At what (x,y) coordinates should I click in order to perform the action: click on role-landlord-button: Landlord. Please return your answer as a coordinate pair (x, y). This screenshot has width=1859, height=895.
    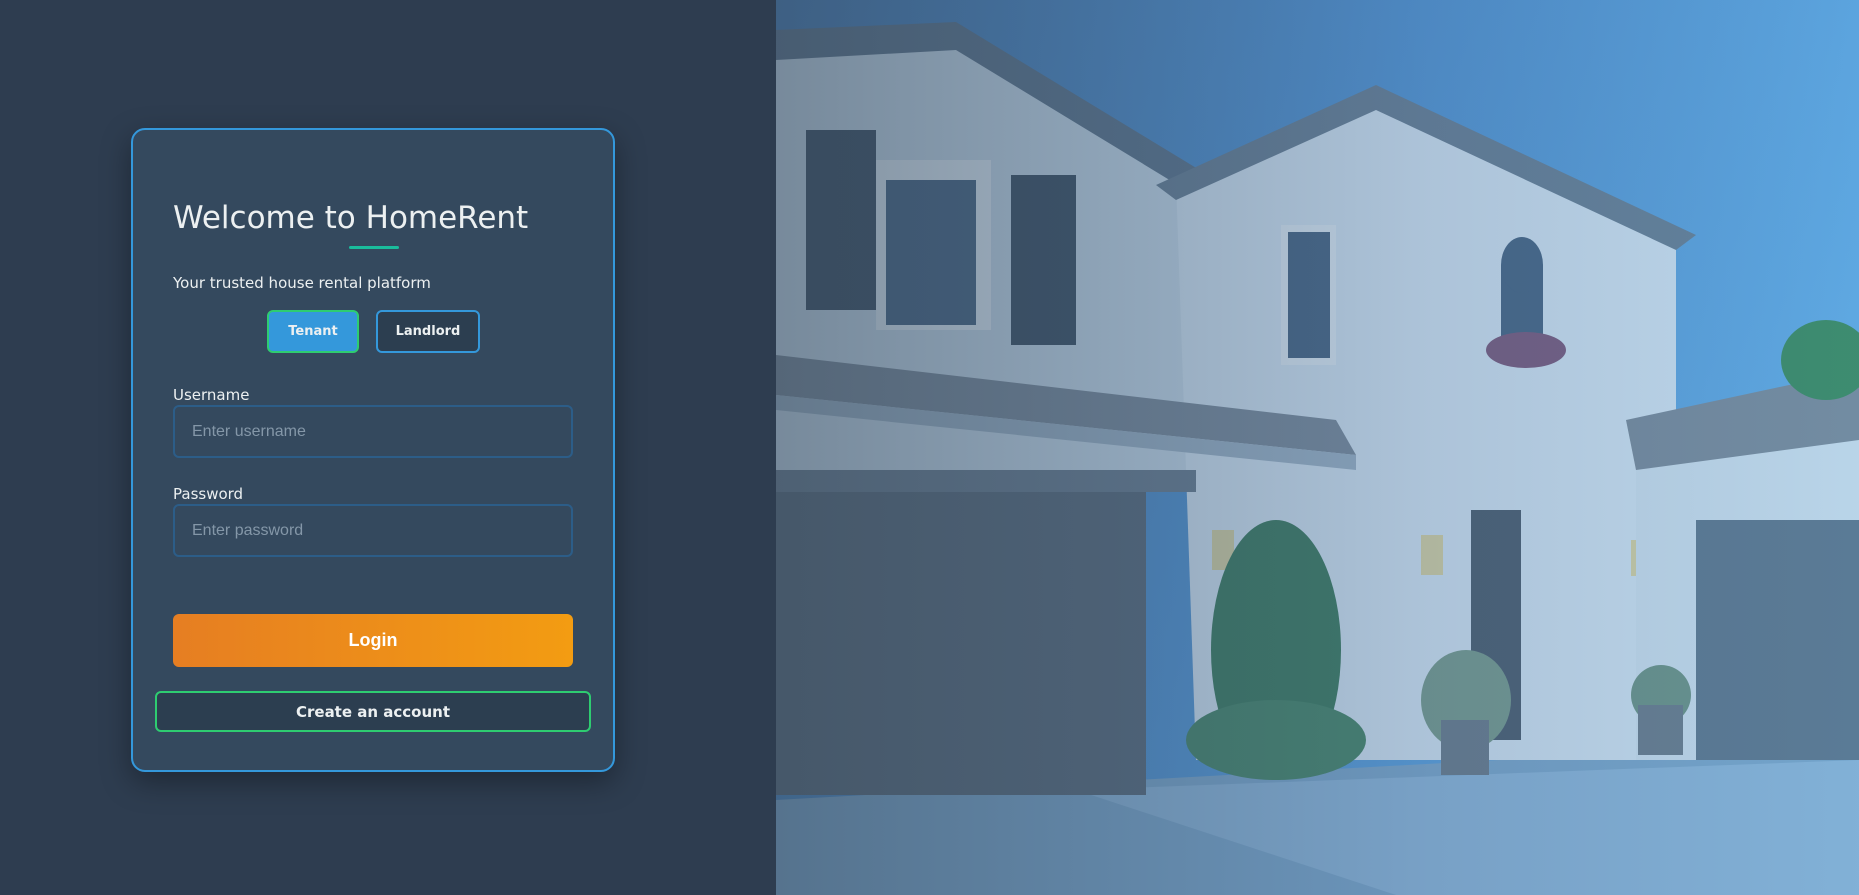
    Looking at the image, I should click on (428, 331).